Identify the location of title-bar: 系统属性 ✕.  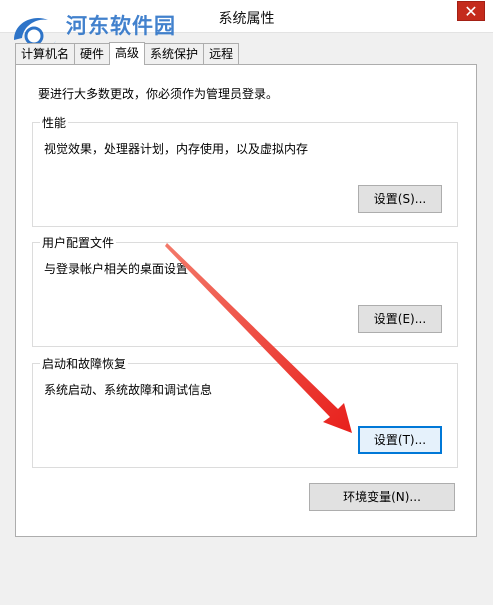
(246, 16).